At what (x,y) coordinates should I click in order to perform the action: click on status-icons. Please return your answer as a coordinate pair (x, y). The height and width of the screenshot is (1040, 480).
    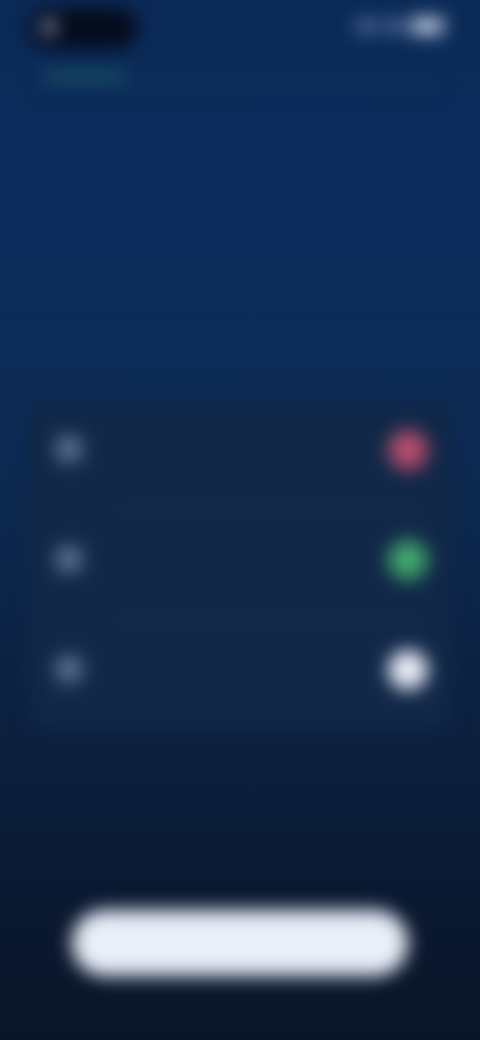
    Looking at the image, I should click on (400, 26).